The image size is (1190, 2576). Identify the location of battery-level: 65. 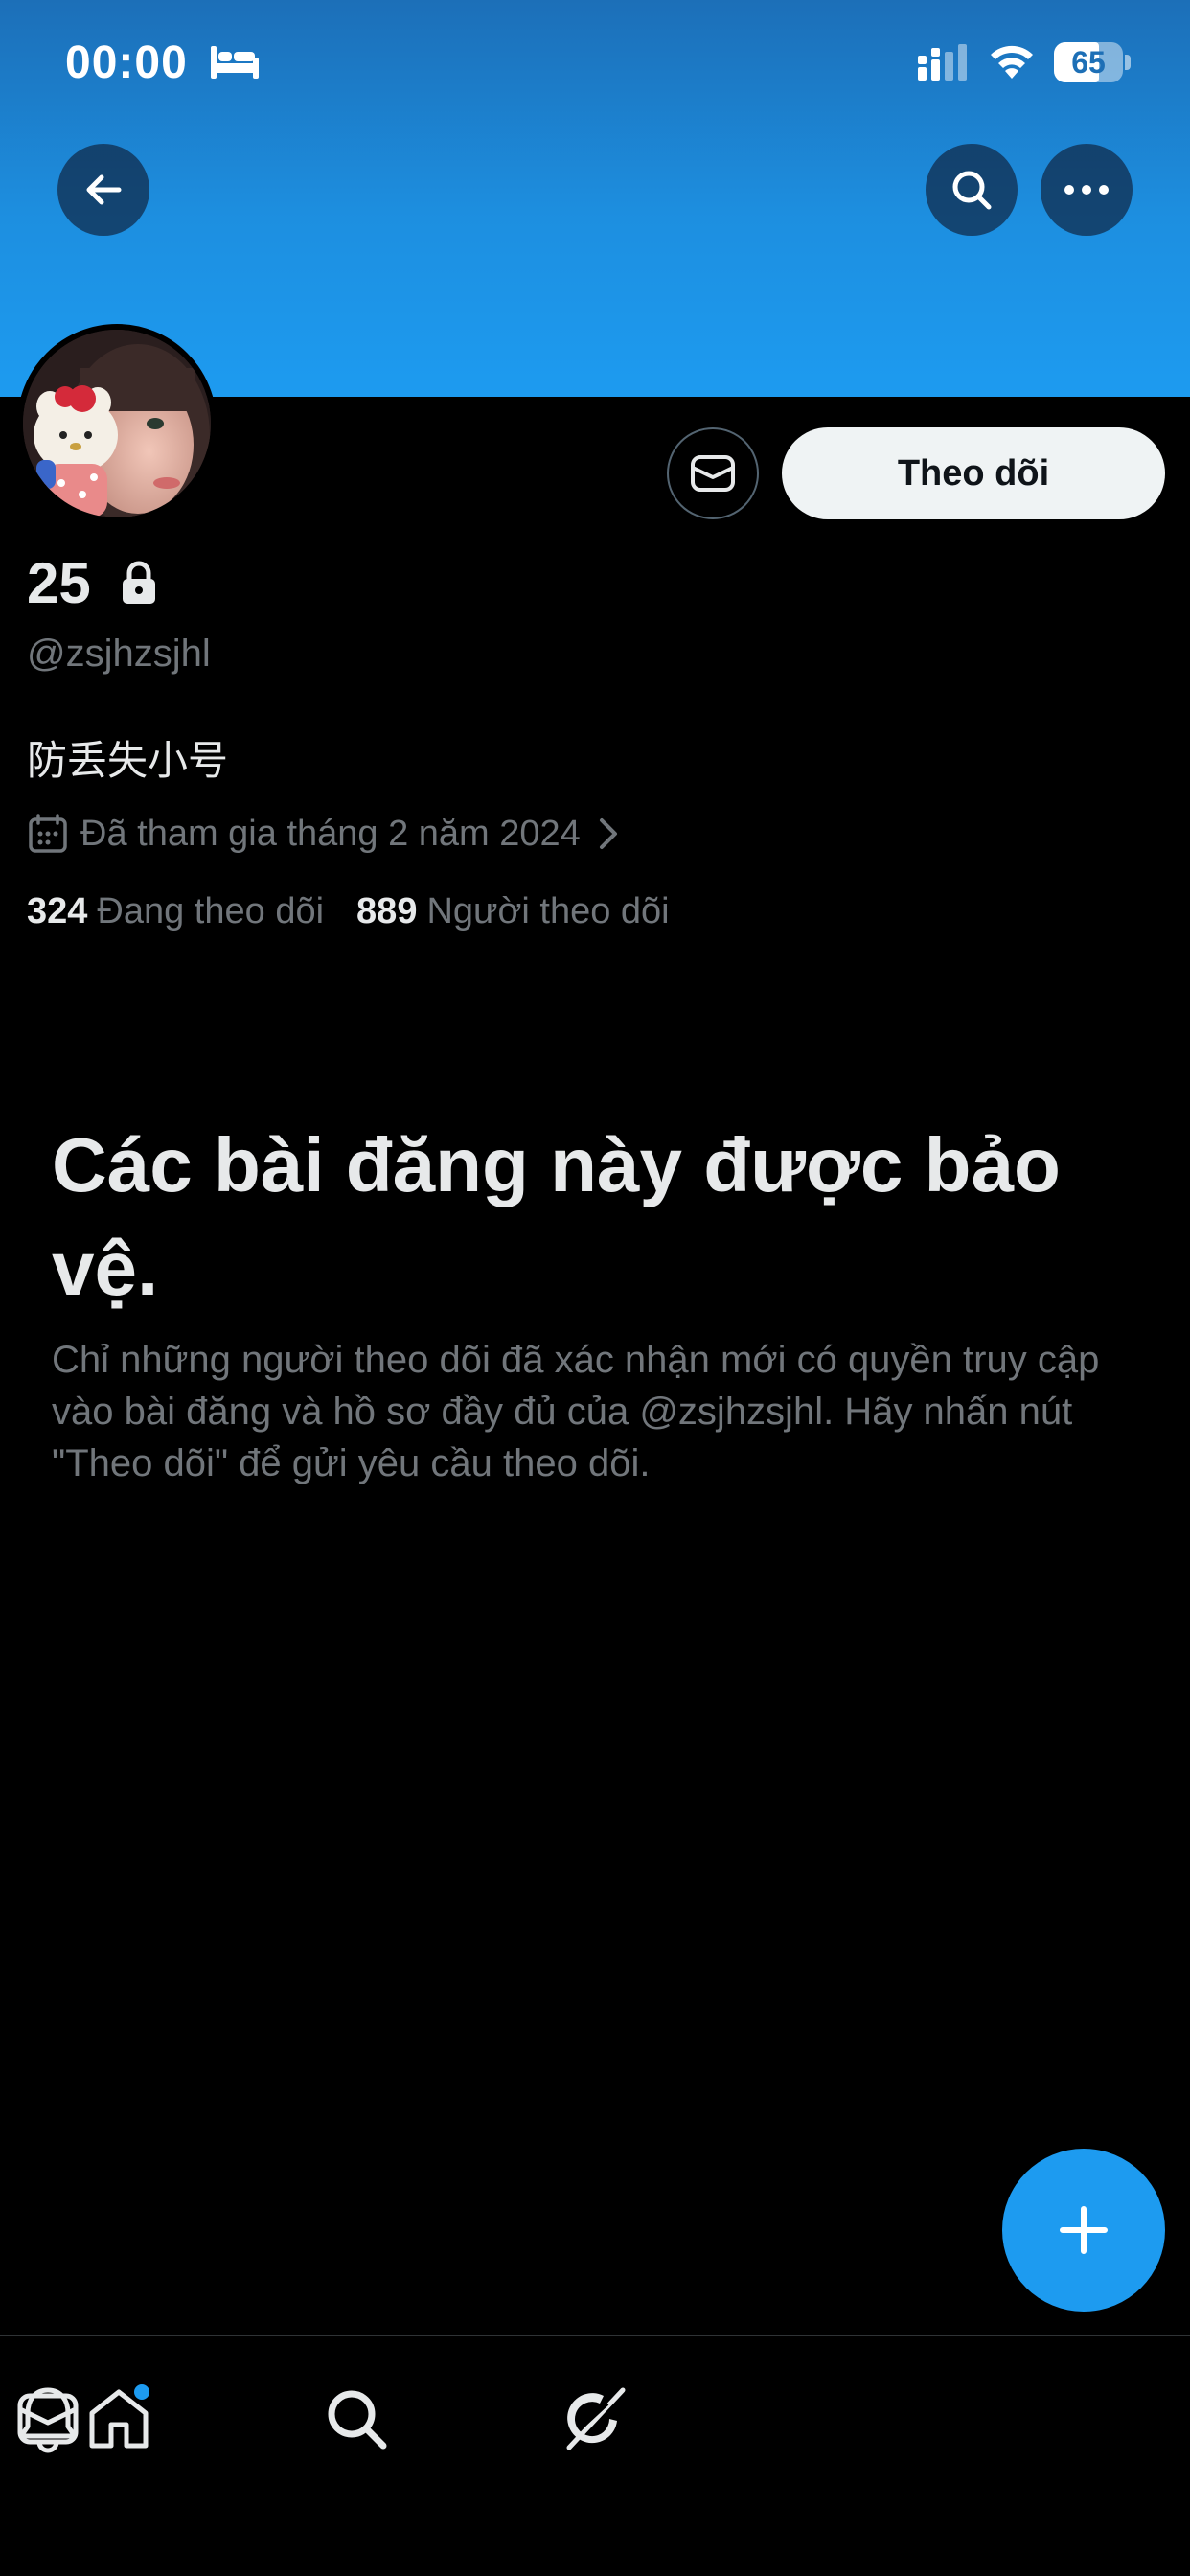
(1089, 63).